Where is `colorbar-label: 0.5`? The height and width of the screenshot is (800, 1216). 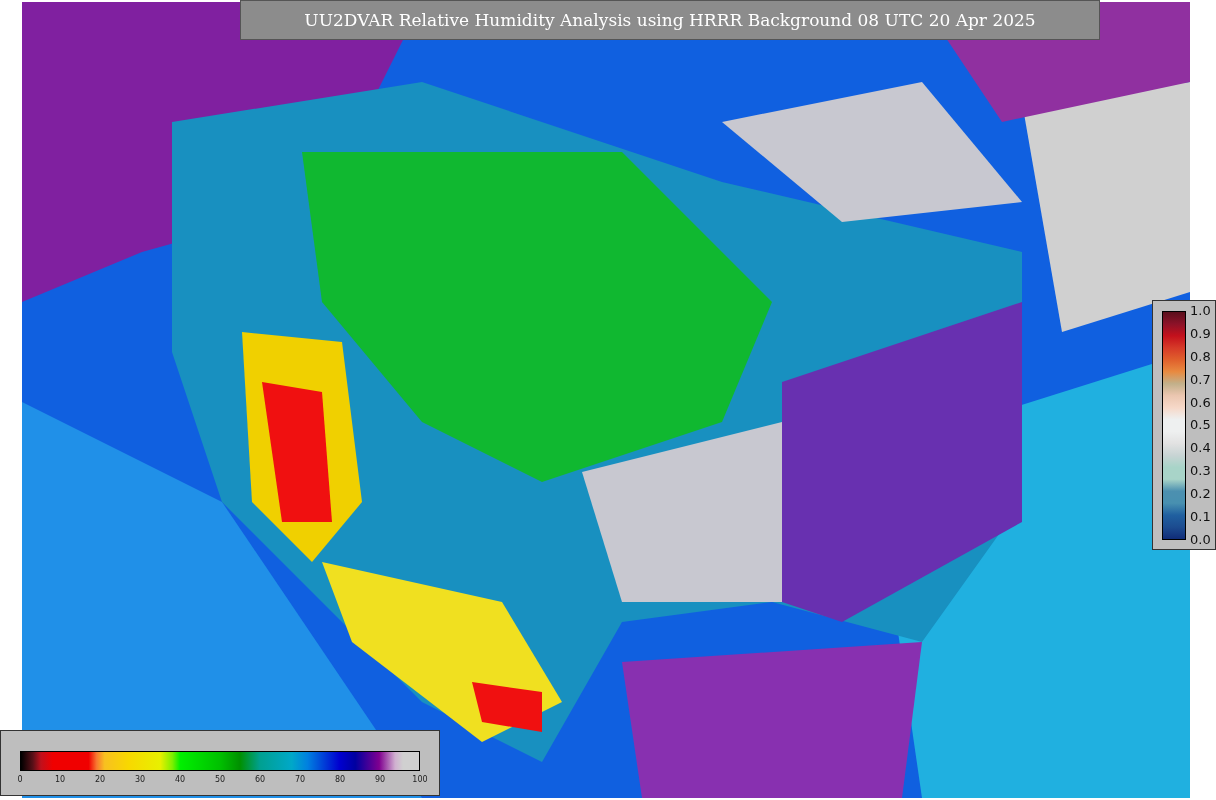
colorbar-label: 0.5 is located at coordinates (1200, 425).